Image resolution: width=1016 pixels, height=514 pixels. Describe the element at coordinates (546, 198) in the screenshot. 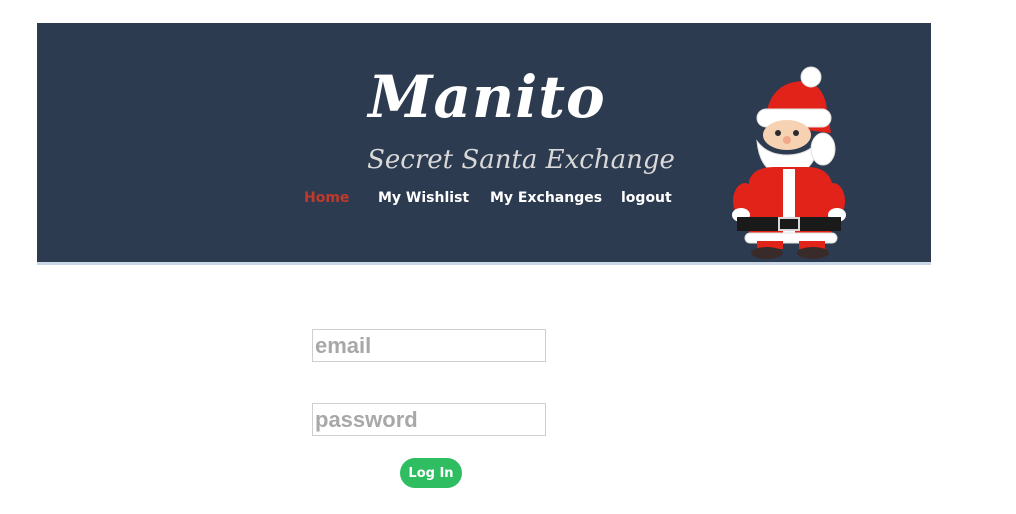

I see `nav-exchanges-link: My Exchanges` at that location.